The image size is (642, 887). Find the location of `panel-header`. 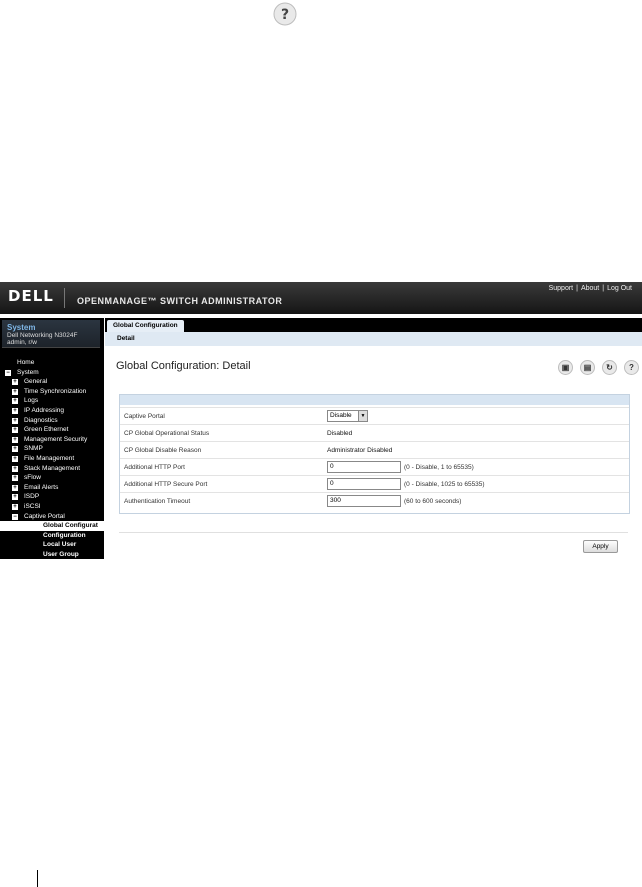

panel-header is located at coordinates (374, 400).